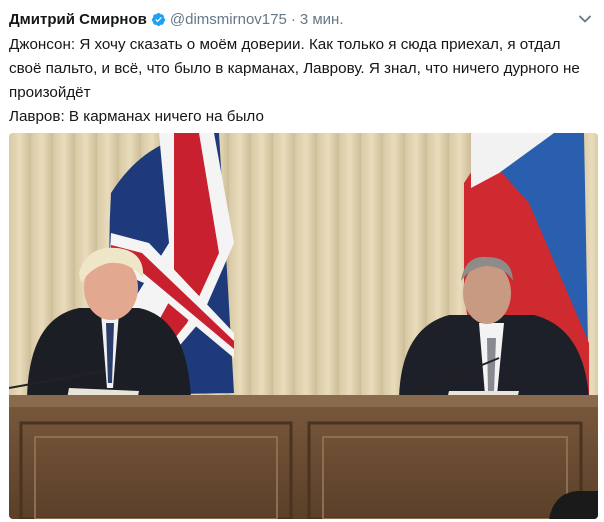 This screenshot has width=604, height=522. What do you see at coordinates (585, 19) in the screenshot?
I see `chevron-down-icon` at bounding box center [585, 19].